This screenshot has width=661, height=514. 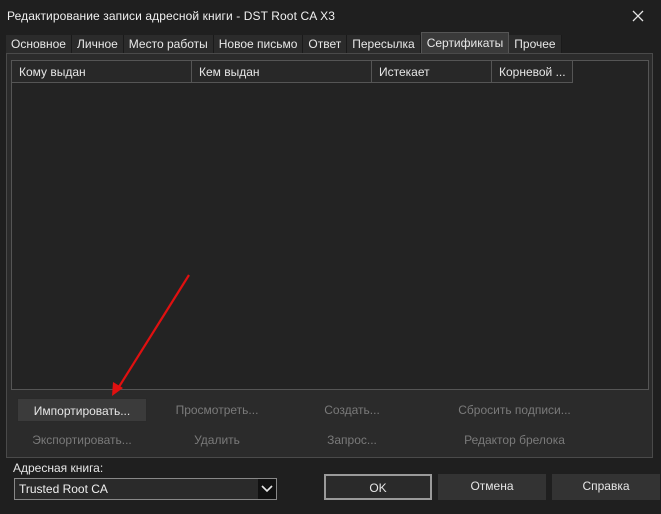 I want to click on address-book-select: Trusted Root CA, so click(x=145, y=489).